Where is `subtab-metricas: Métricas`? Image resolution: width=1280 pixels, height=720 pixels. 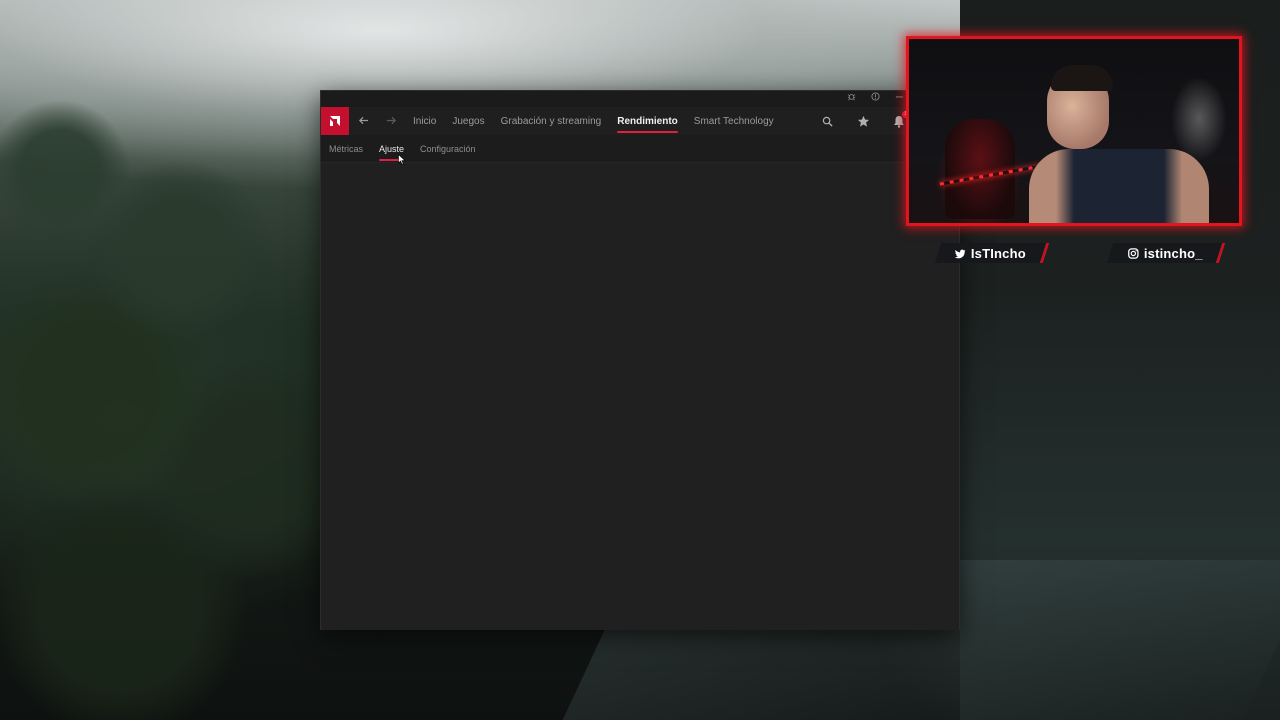 subtab-metricas: Métricas is located at coordinates (346, 149).